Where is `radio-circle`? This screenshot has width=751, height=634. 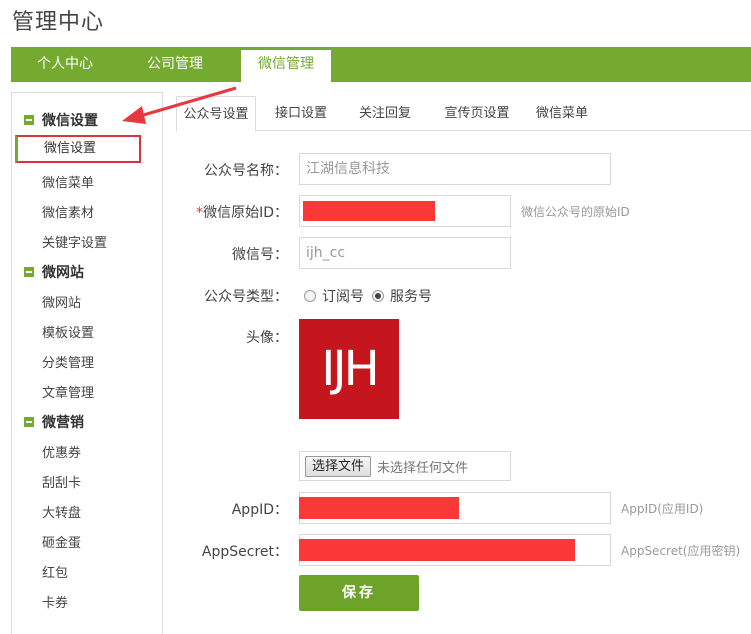
radio-circle is located at coordinates (310, 296).